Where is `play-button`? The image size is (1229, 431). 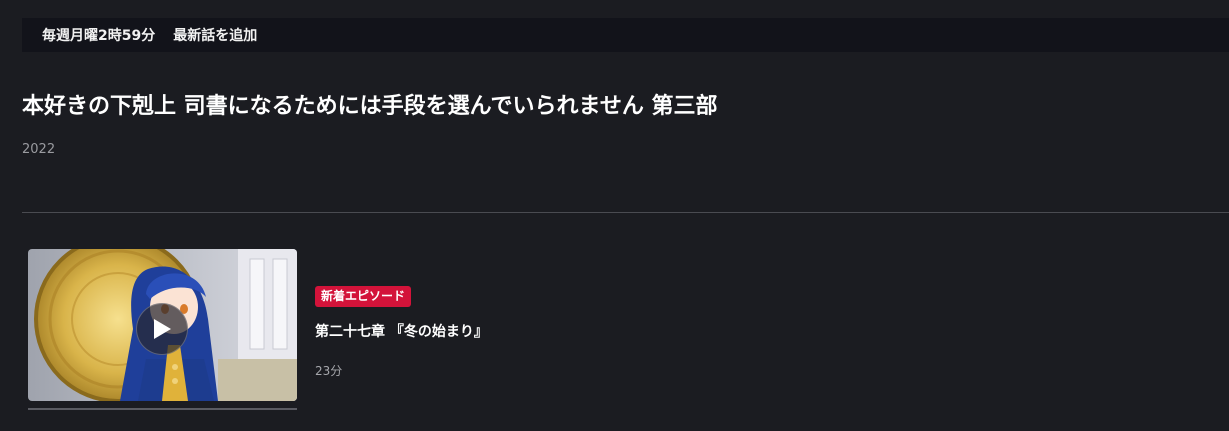
play-button is located at coordinates (162, 329).